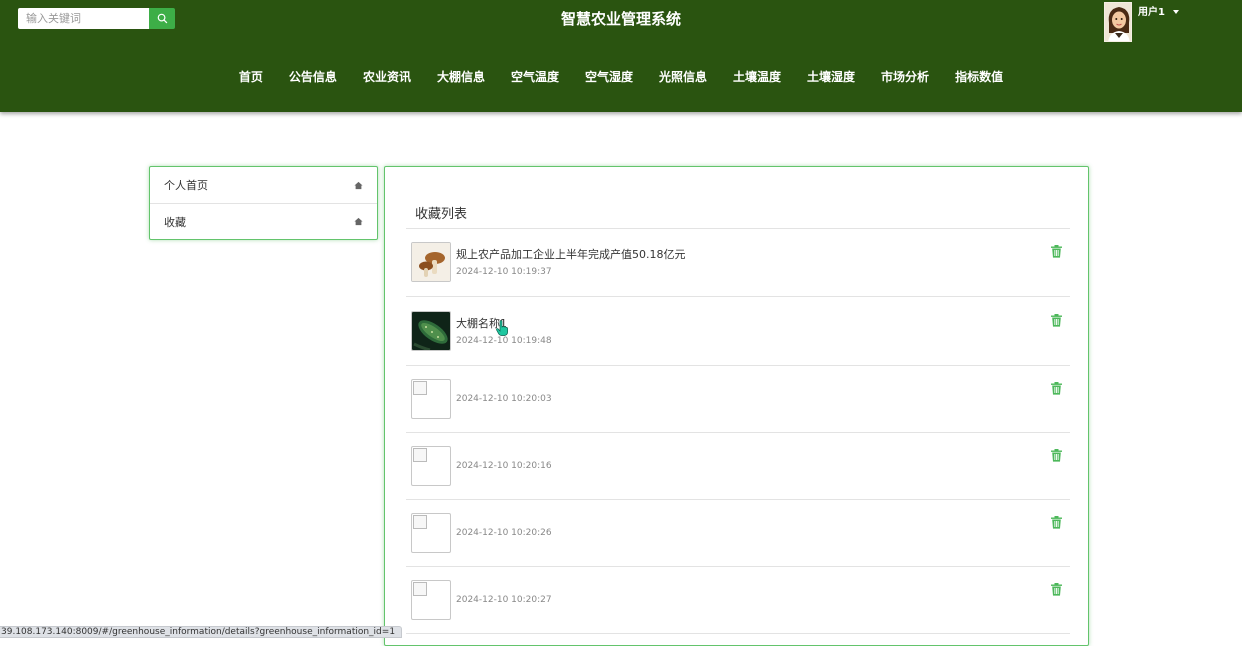  I want to click on sidebar: 个人首页 收藏, so click(263, 203).